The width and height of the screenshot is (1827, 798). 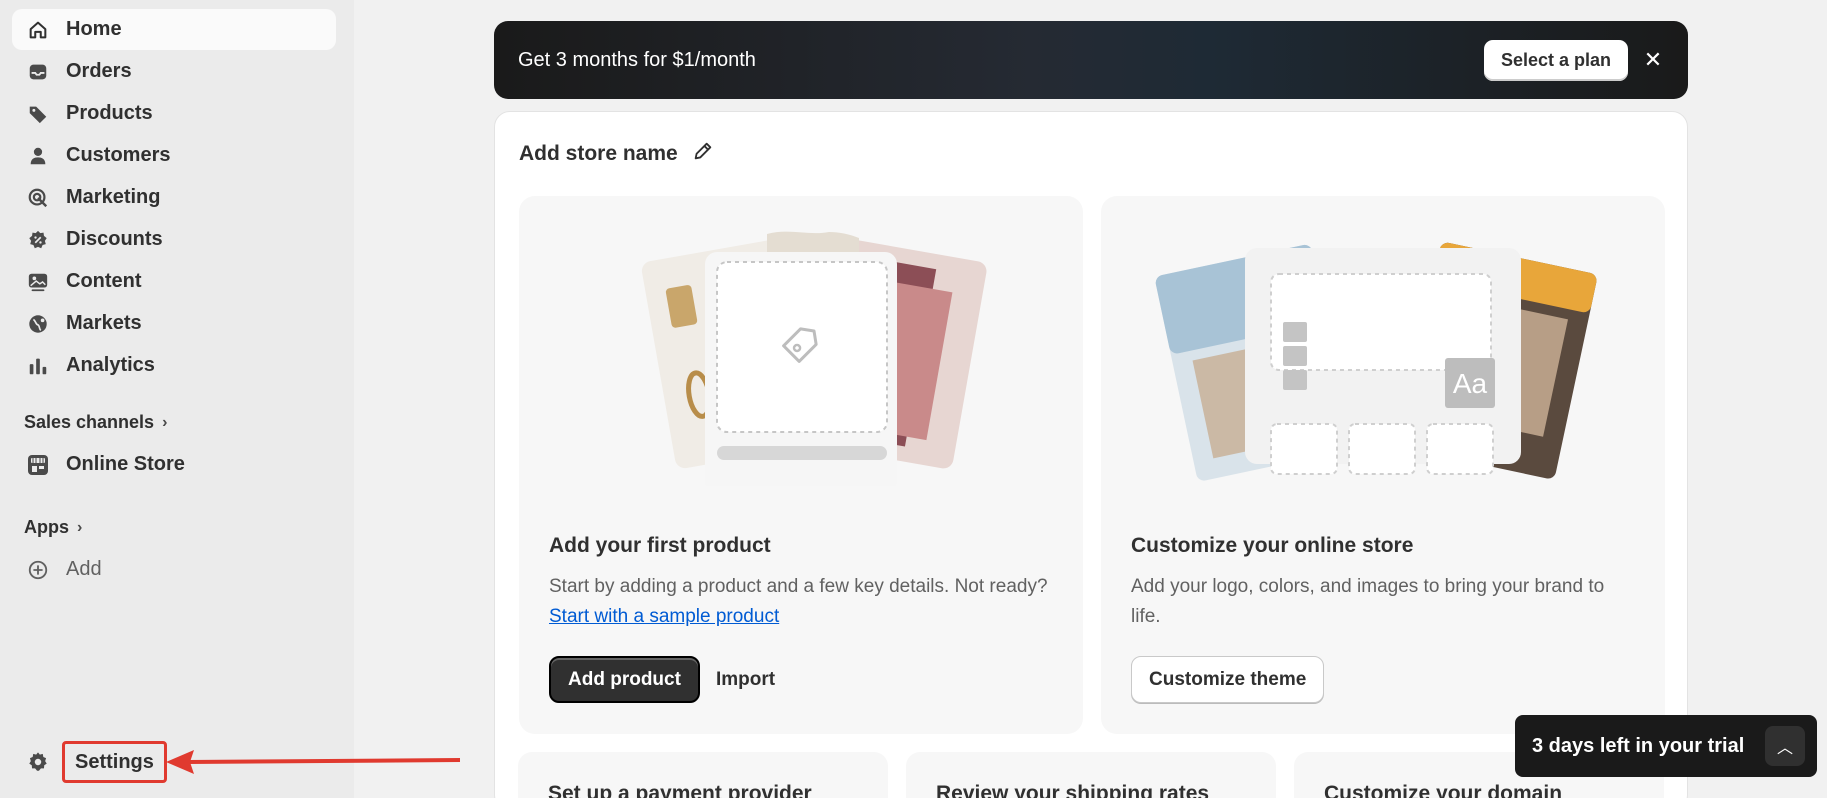 I want to click on product-illustration, so click(x=814, y=358).